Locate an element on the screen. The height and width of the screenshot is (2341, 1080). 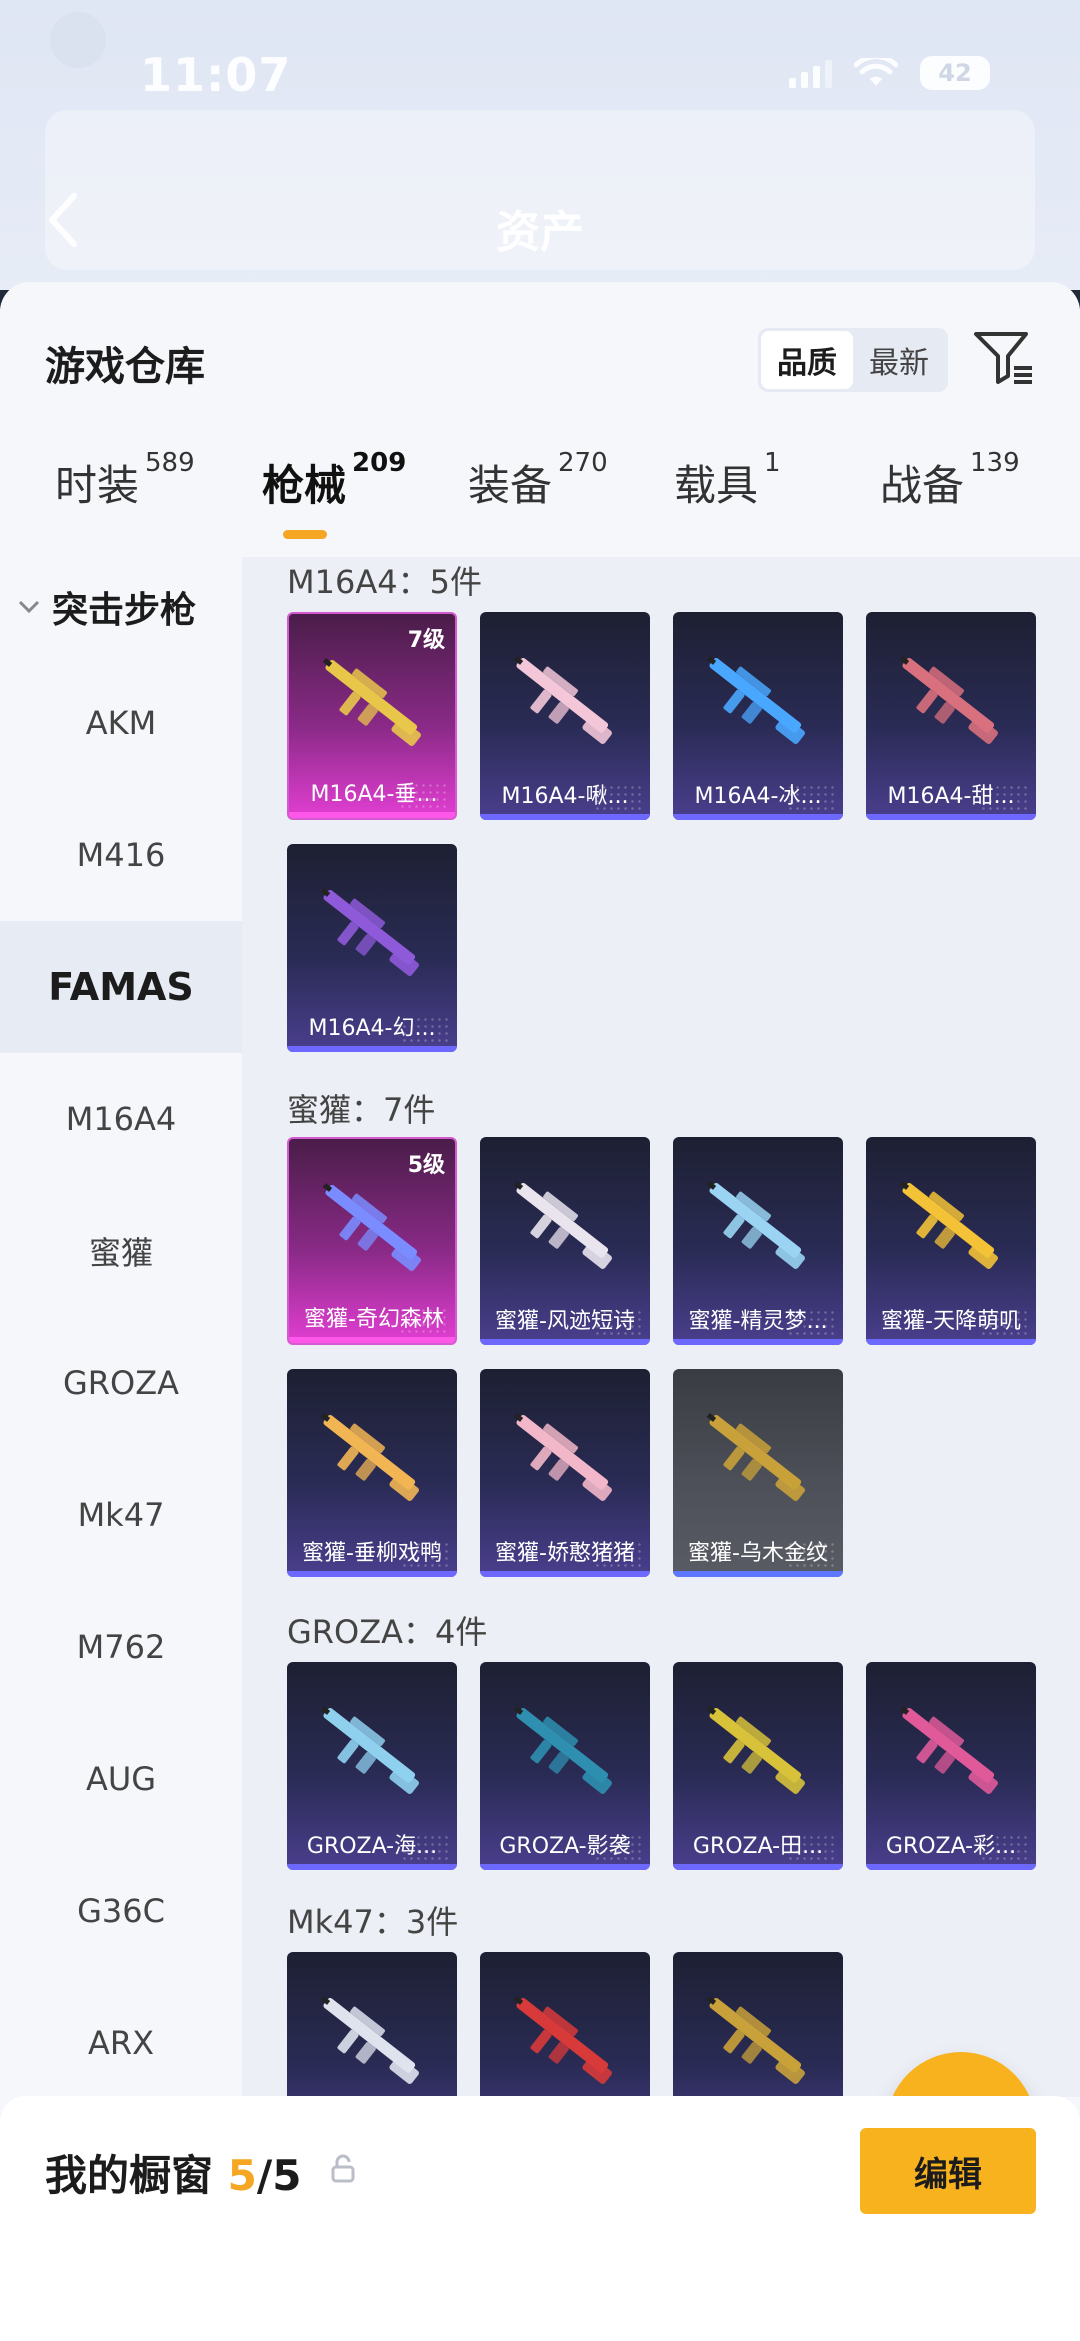
sidebar-item-famas: FAMAS is located at coordinates (121, 987).